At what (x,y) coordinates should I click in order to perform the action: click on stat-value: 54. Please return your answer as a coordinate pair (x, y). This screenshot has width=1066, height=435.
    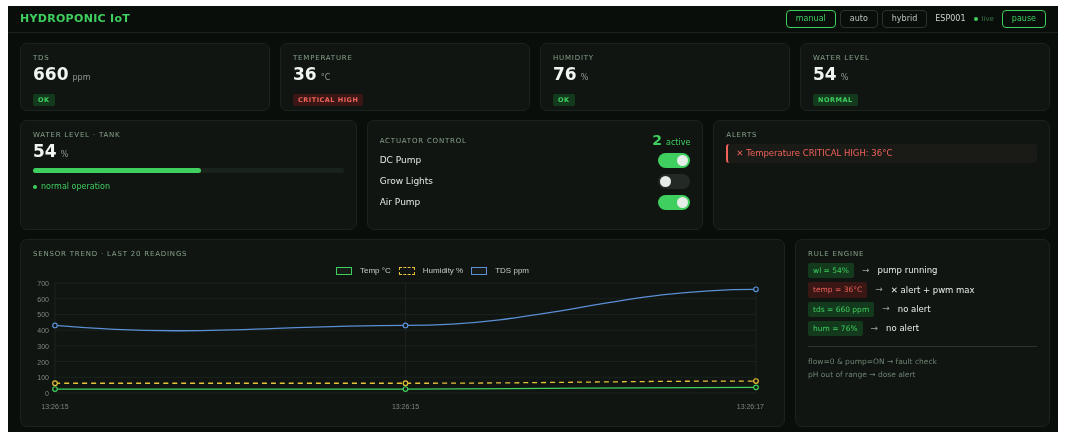
    Looking at the image, I should click on (825, 74).